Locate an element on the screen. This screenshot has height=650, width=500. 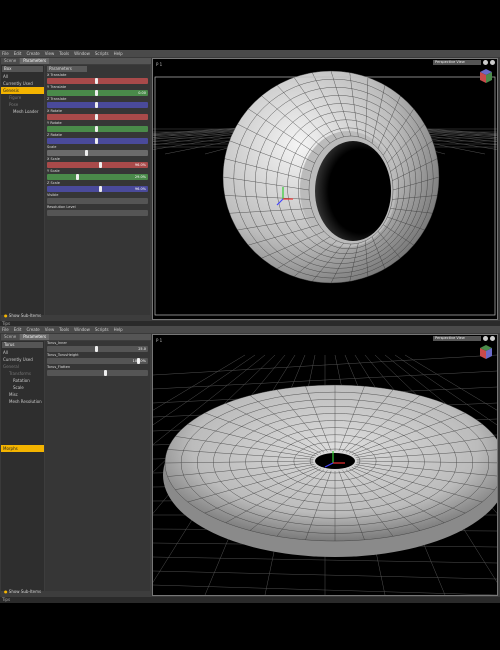
tree-item-genesis: Genesis is located at coordinates (22, 90).